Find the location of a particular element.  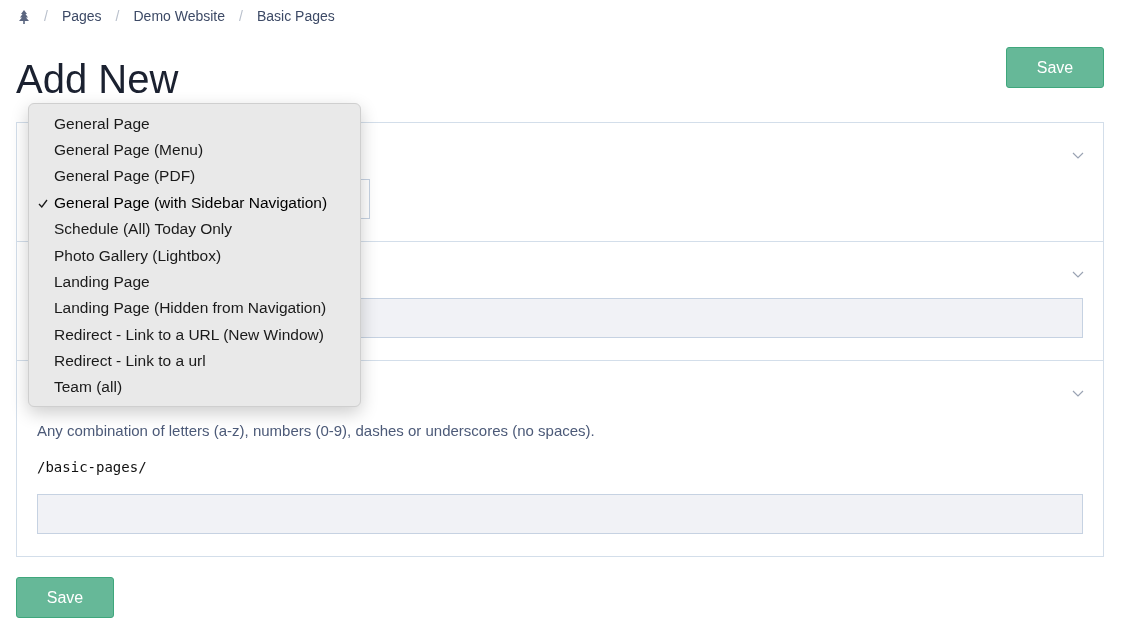

dropdown-option: General Page (Menu) is located at coordinates (194, 149).